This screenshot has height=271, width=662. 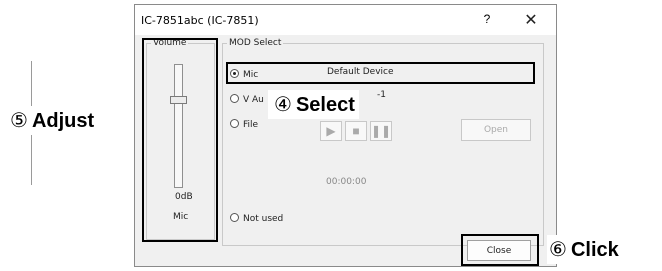 I want to click on callout-select: ④ Select, so click(x=313, y=104).